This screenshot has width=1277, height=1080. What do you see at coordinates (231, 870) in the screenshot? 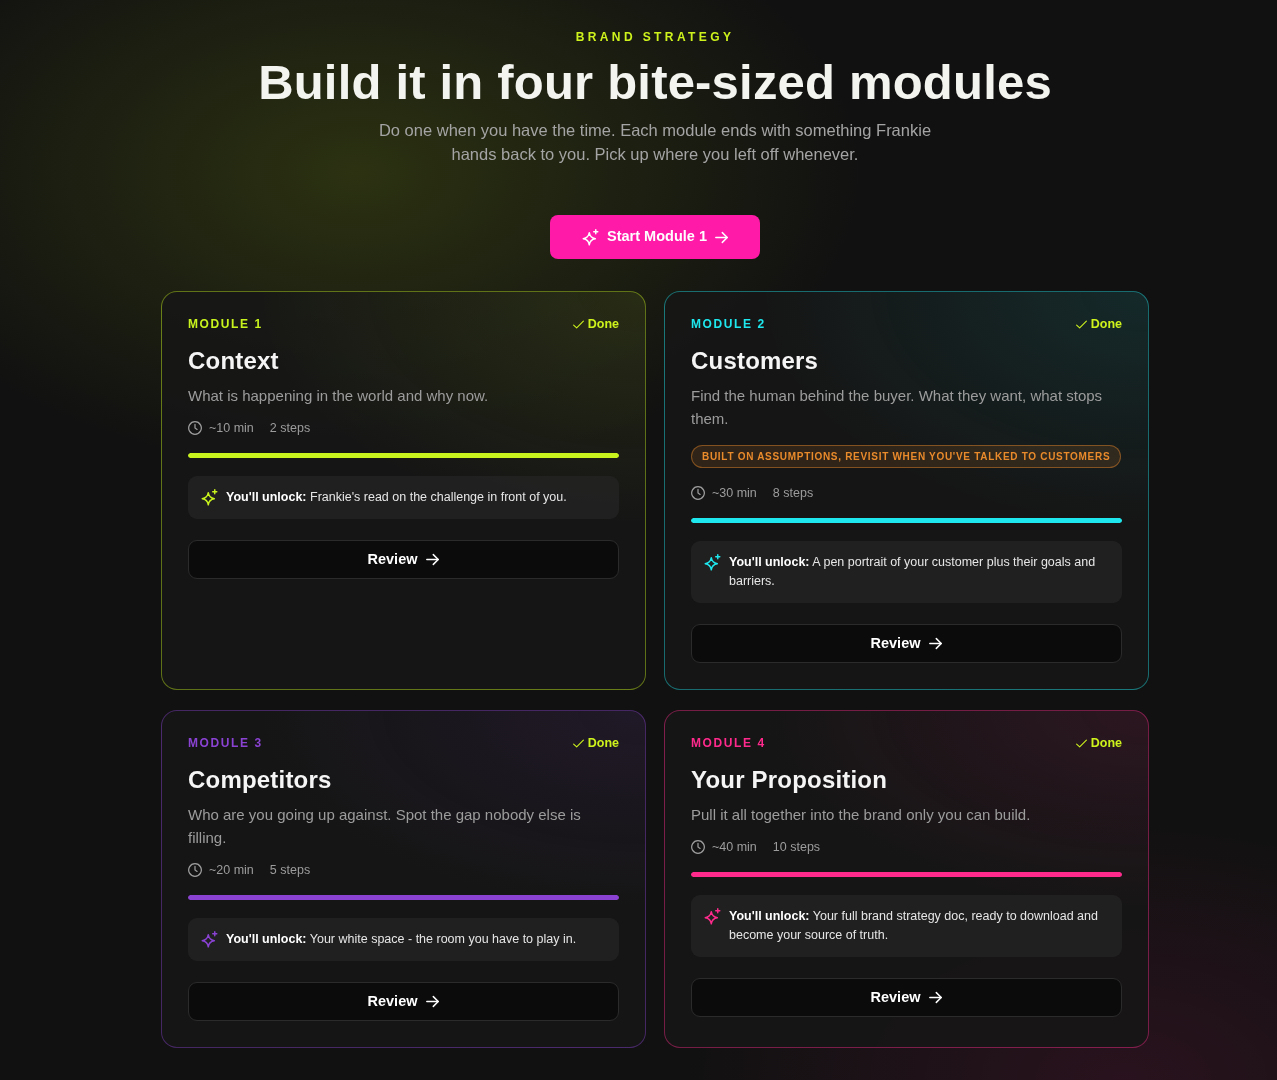
I see `duration-text: ~20 min` at bounding box center [231, 870].